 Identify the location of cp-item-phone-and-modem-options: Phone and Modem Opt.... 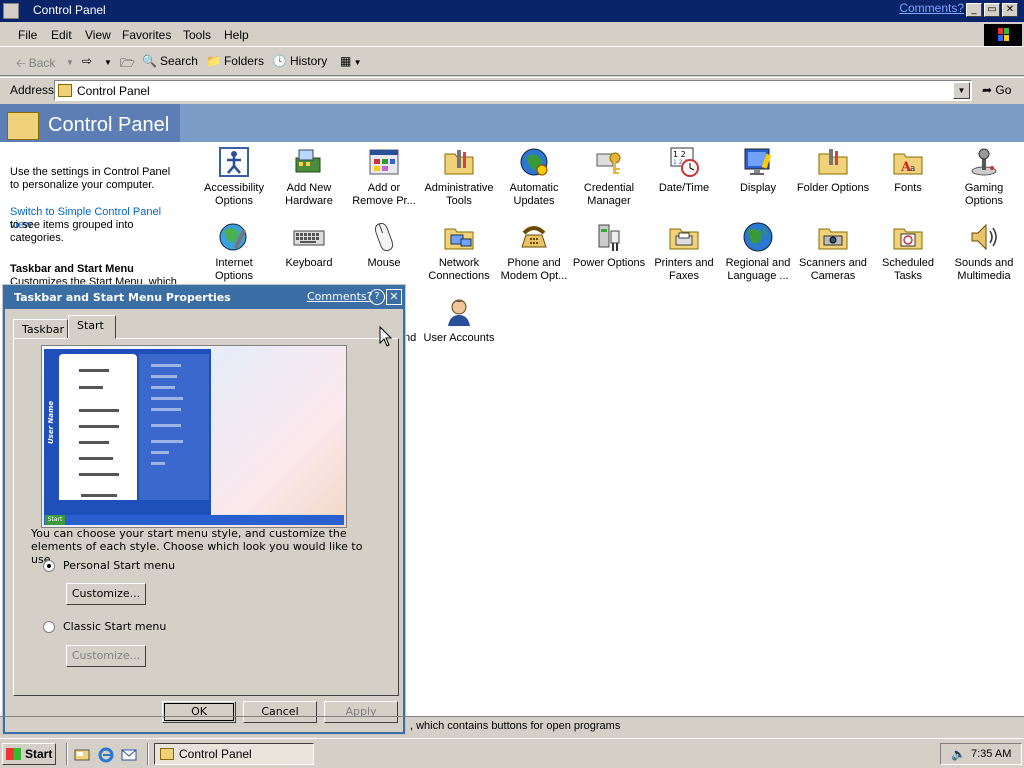
(534, 252).